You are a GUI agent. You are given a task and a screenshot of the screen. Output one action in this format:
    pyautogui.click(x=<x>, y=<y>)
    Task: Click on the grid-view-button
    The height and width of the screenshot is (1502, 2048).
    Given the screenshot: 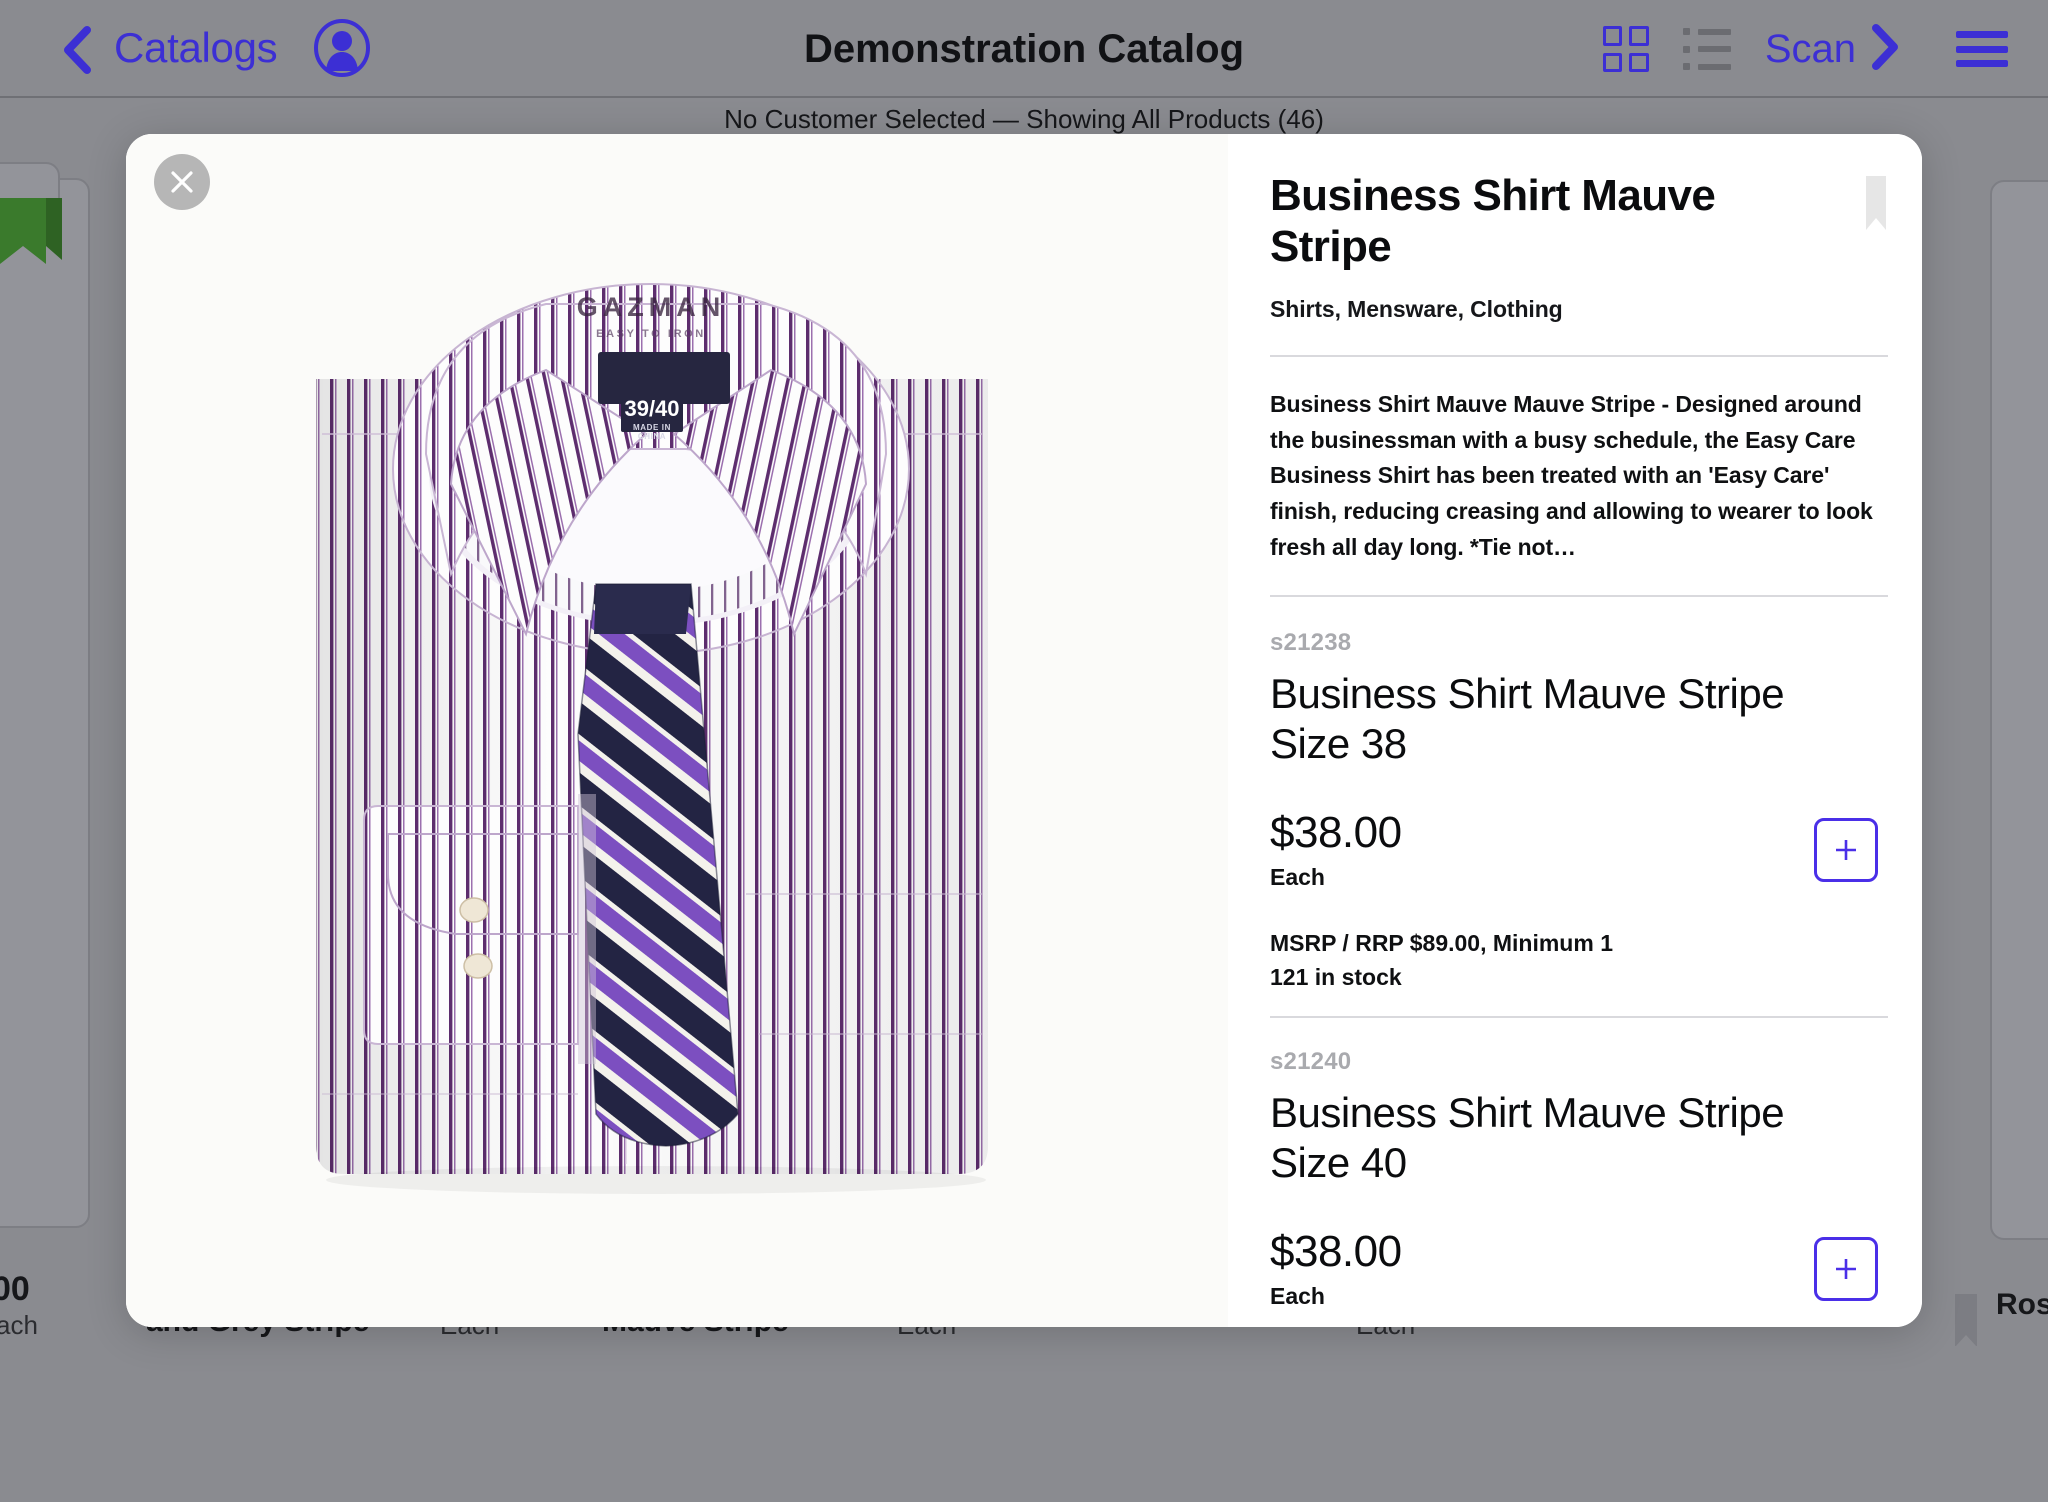 What is the action you would take?
    pyautogui.click(x=1625, y=49)
    